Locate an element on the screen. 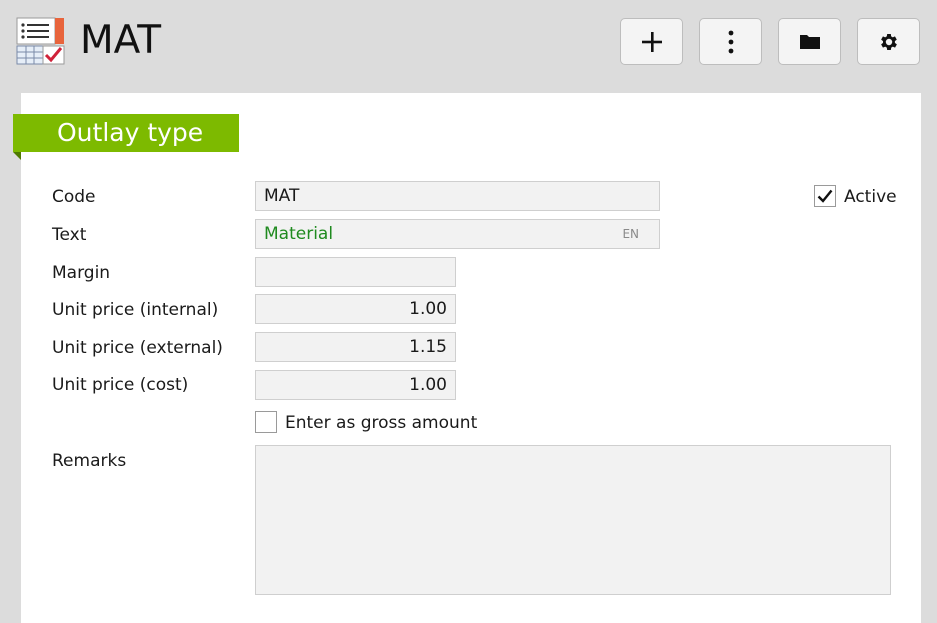 Image resolution: width=937 pixels, height=623 pixels. unit-price-external-value: 1.15 is located at coordinates (428, 347).